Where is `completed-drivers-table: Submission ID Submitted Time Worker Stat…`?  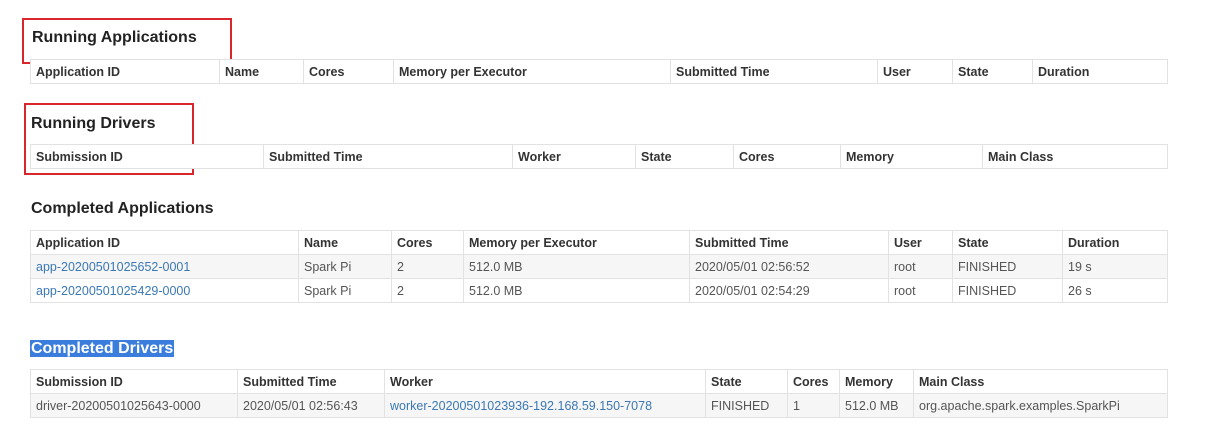 completed-drivers-table: Submission ID Submitted Time Worker Stat… is located at coordinates (599, 393).